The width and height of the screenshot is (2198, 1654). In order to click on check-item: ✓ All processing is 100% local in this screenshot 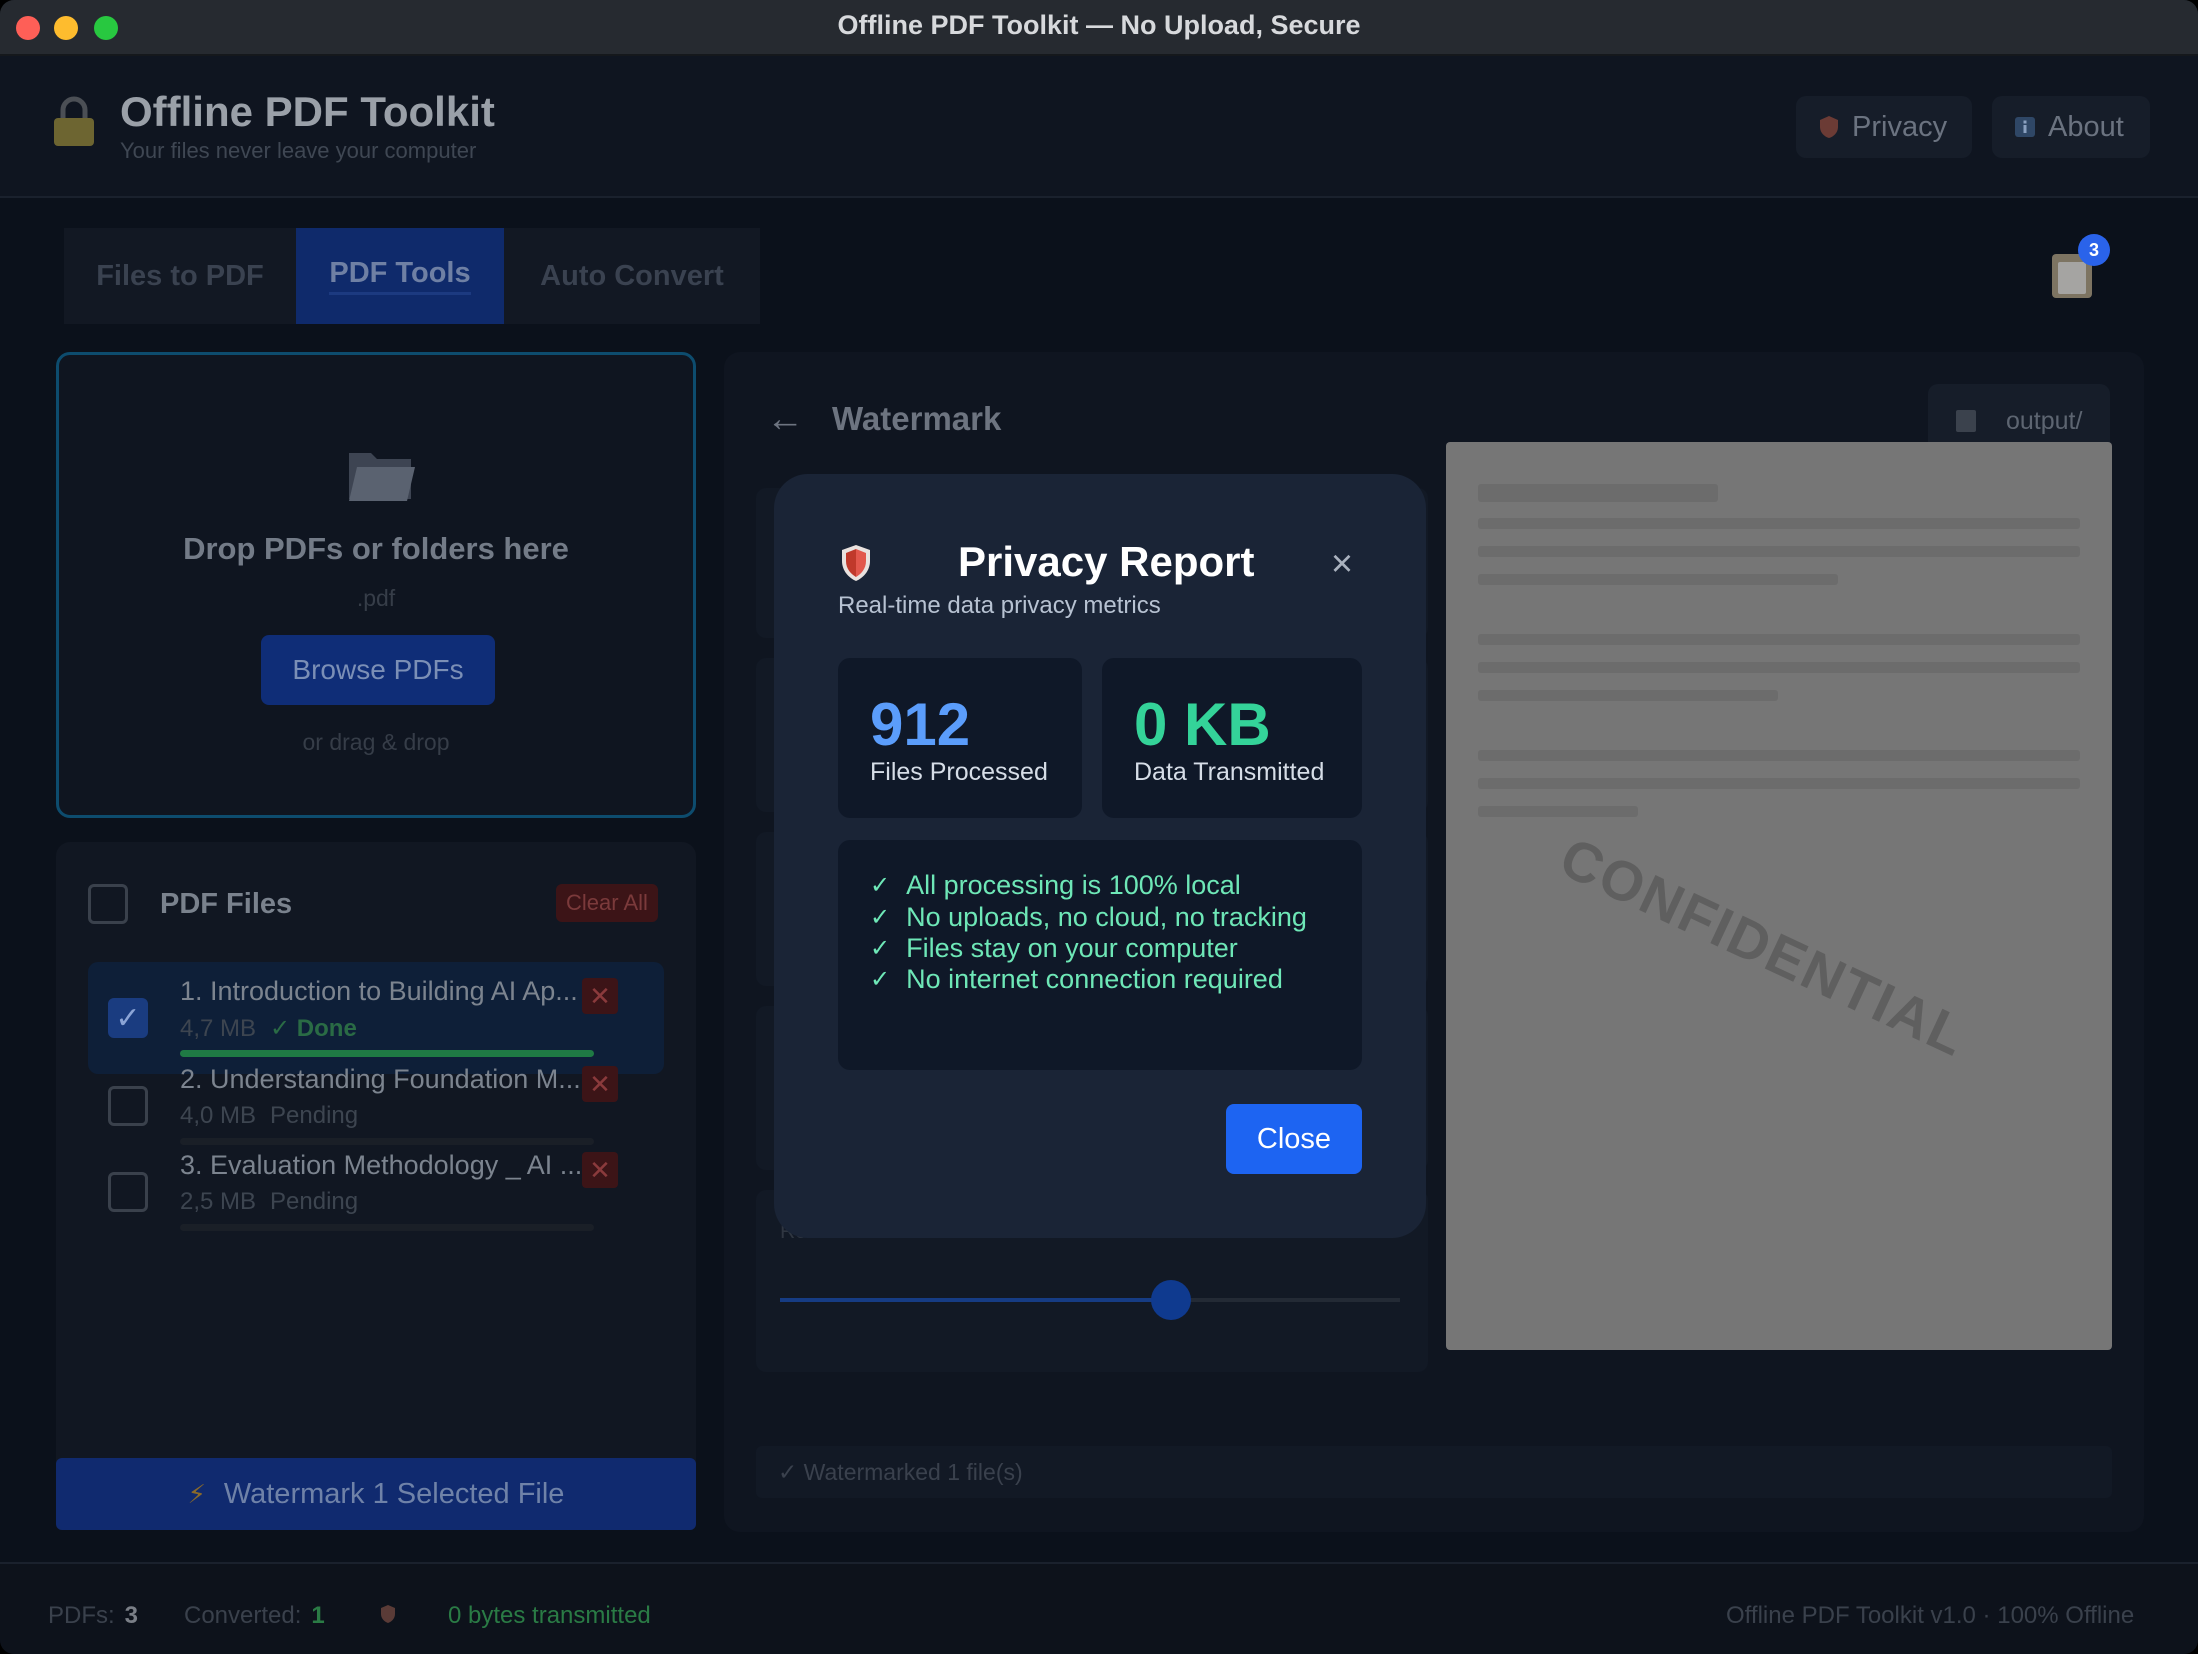, I will do `click(1055, 885)`.